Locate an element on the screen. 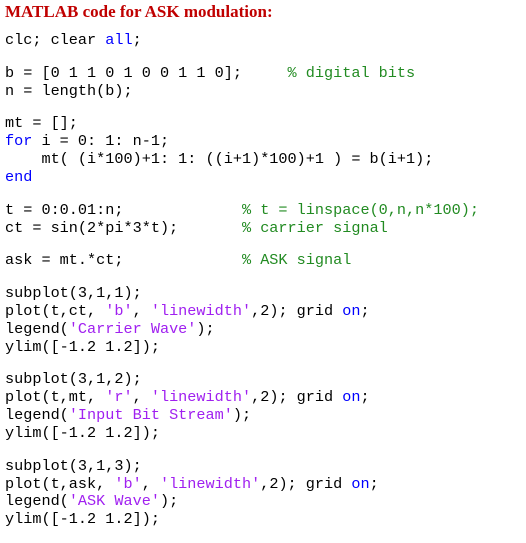 The image size is (526, 543). code-text: t = 0:0.01:n; is located at coordinates (123, 209).